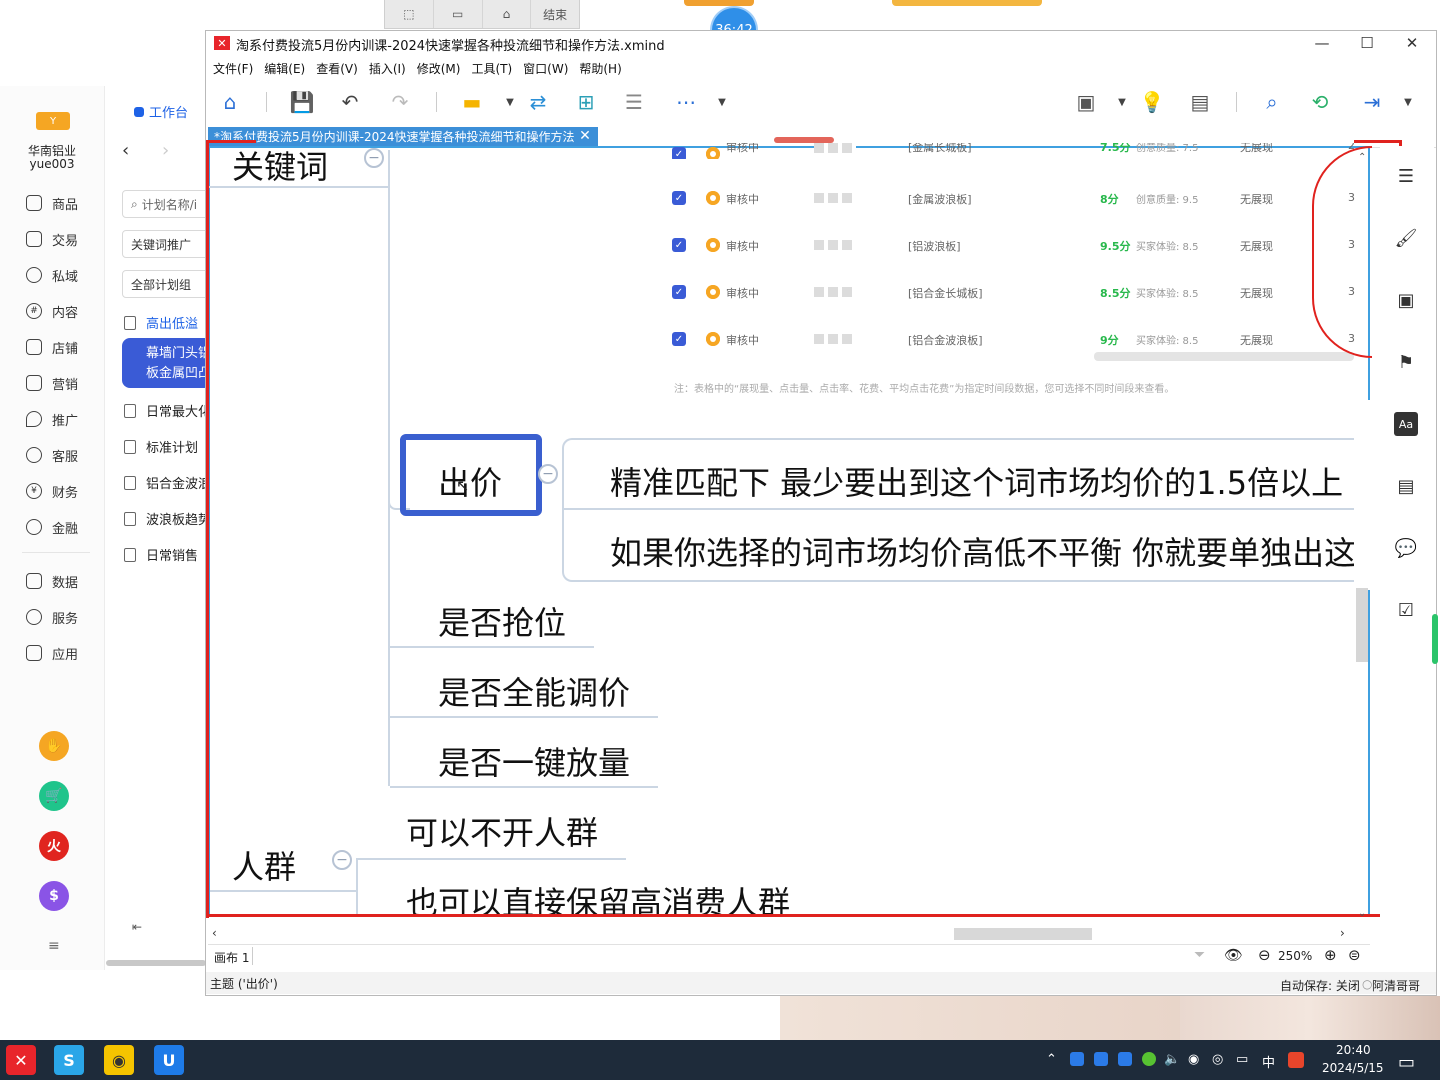 Image resolution: width=1440 pixels, height=1080 pixels. Describe the element at coordinates (1406, 238) in the screenshot. I see `format-brush-icon: 🖌` at that location.